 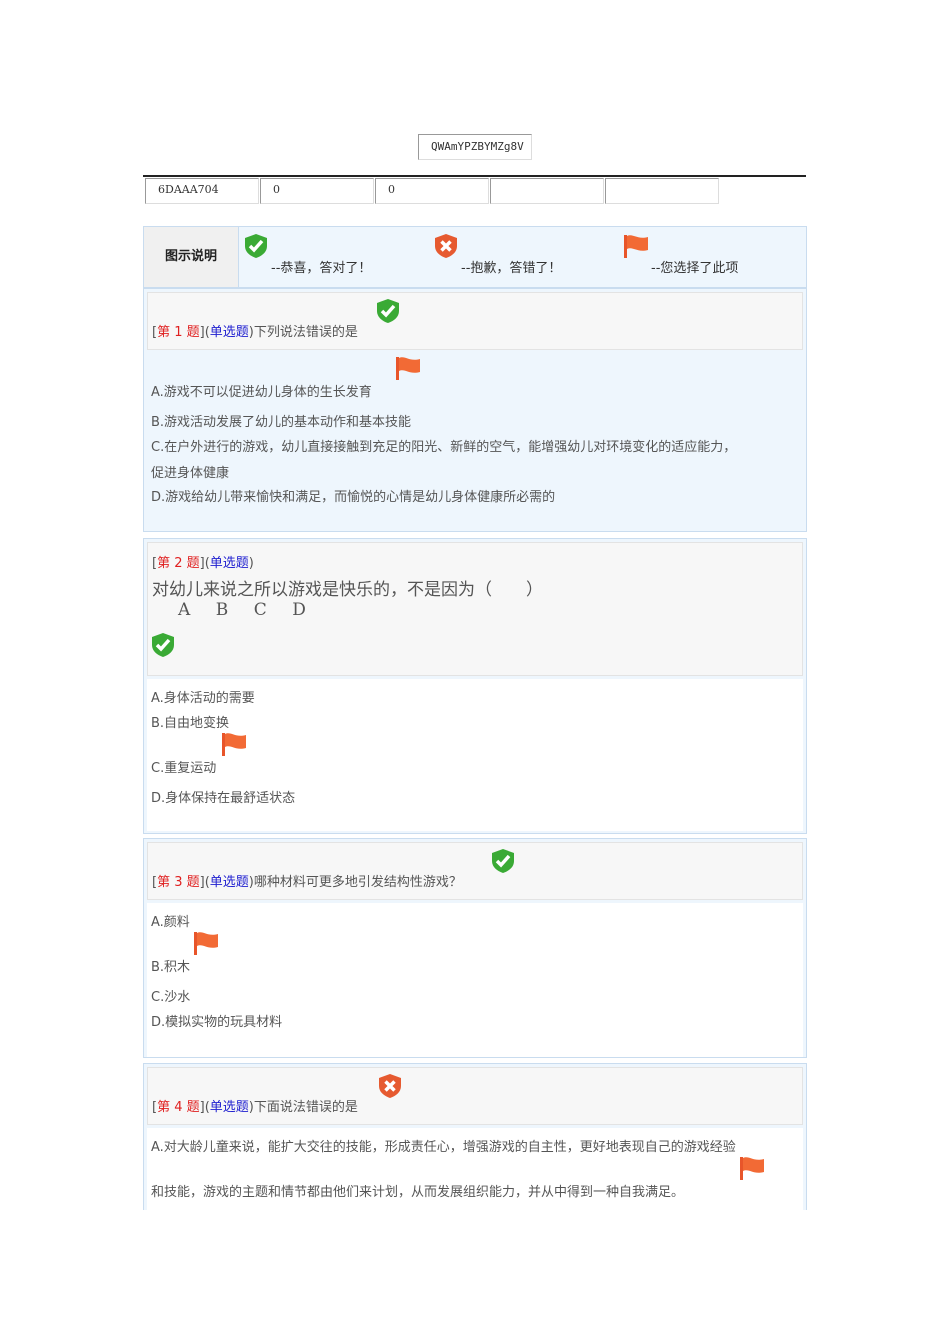 I want to click on option-a: A.游戏不可以促进幼儿身体的生长发育, so click(x=261, y=390).